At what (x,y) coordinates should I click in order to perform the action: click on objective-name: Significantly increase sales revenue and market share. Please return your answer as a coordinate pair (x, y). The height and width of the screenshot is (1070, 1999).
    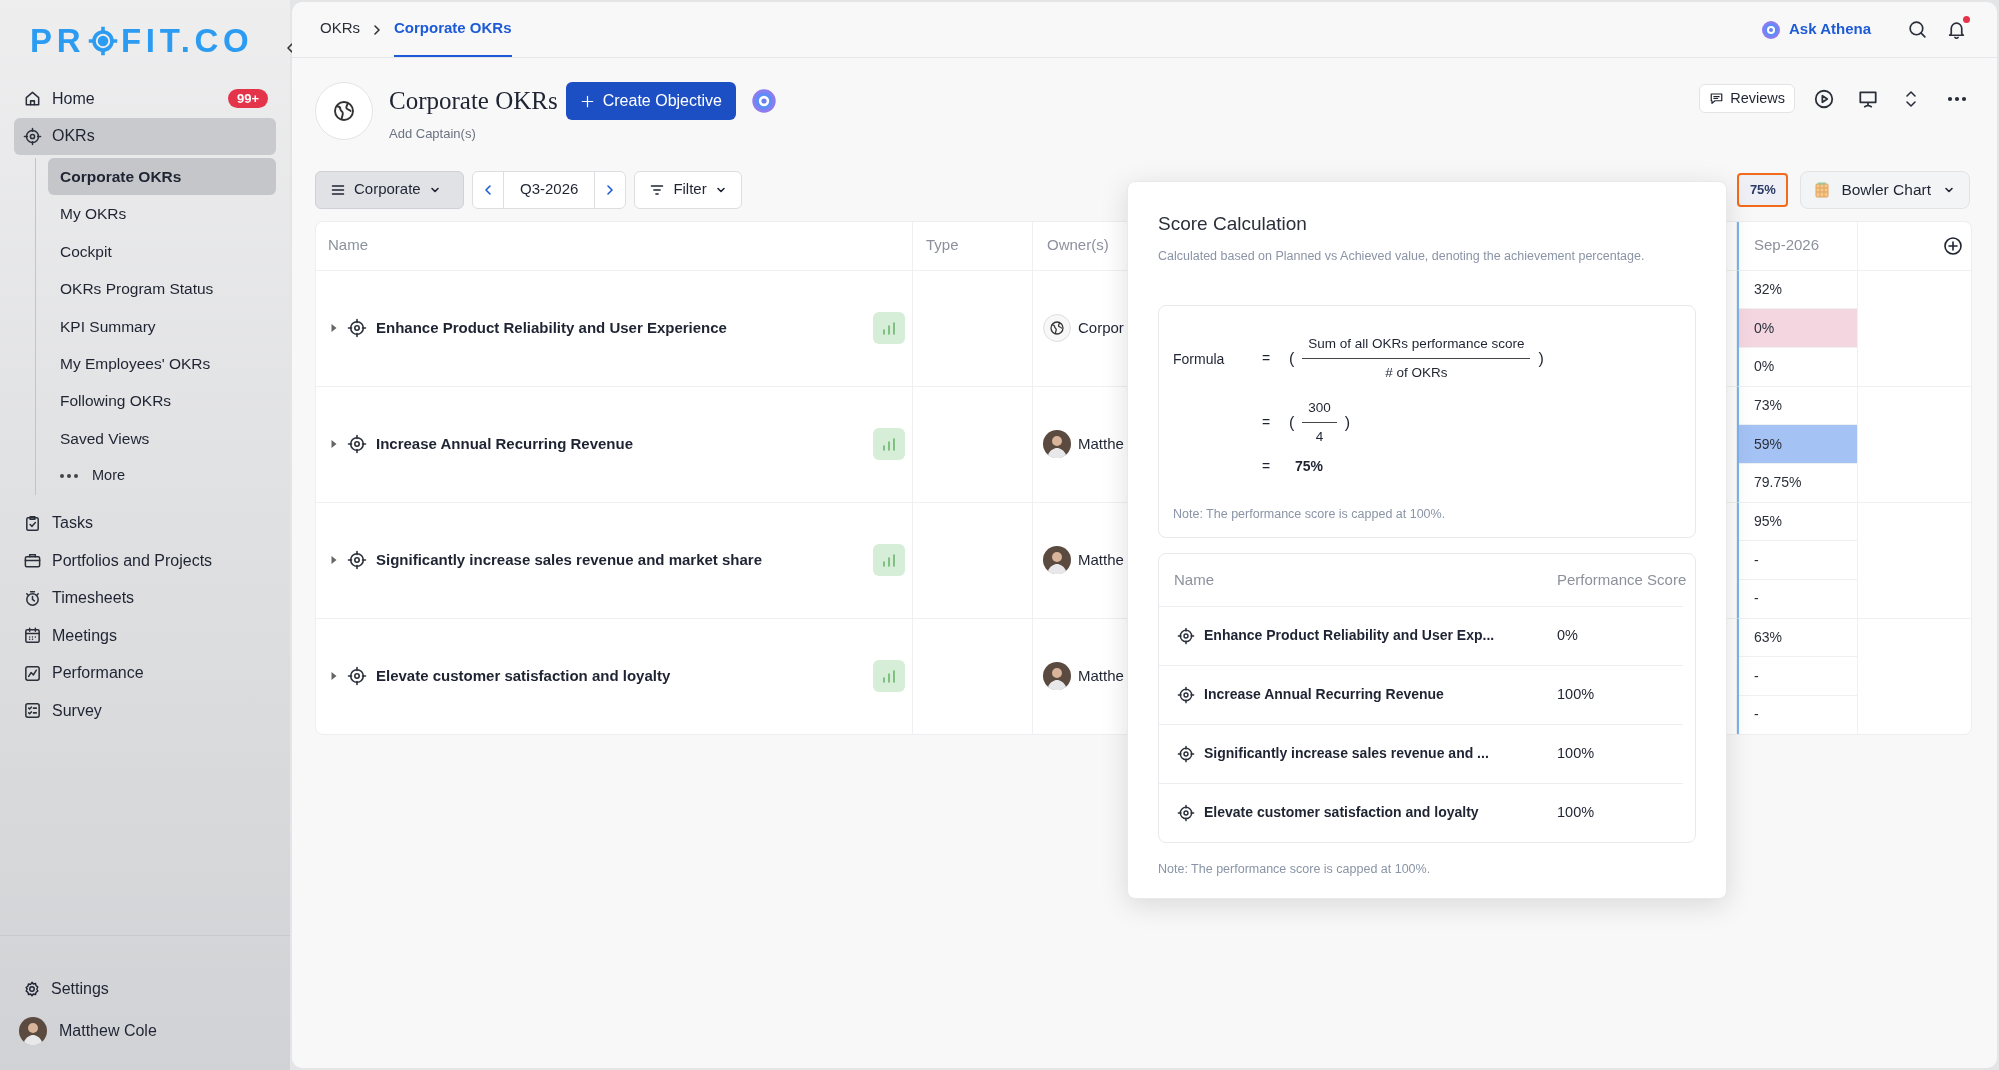
    Looking at the image, I should click on (569, 560).